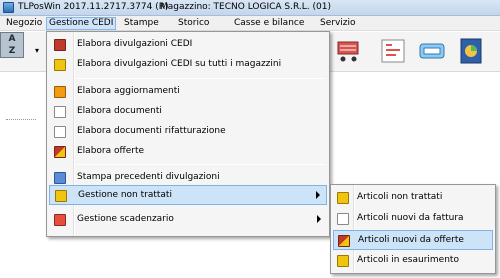 The height and width of the screenshot is (278, 500). I want to click on menu-item-elabora-documenti-rifatturazione: Elabora documenti rifatturazione, so click(188, 132).